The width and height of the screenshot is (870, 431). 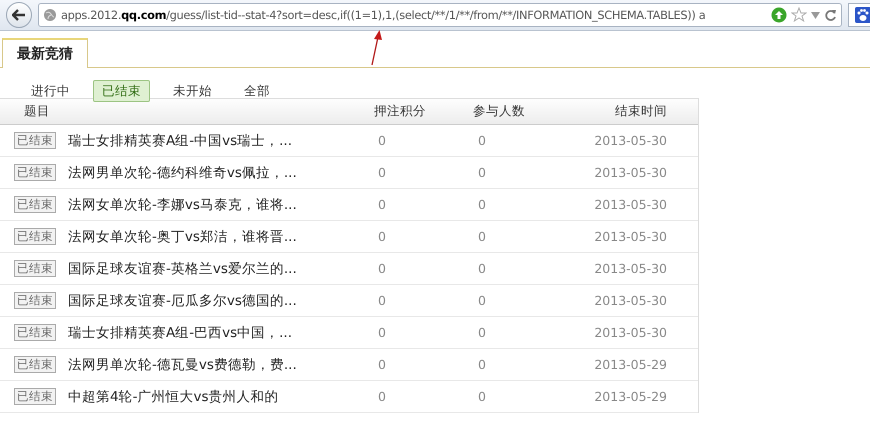 I want to click on paw-icon, so click(x=862, y=15).